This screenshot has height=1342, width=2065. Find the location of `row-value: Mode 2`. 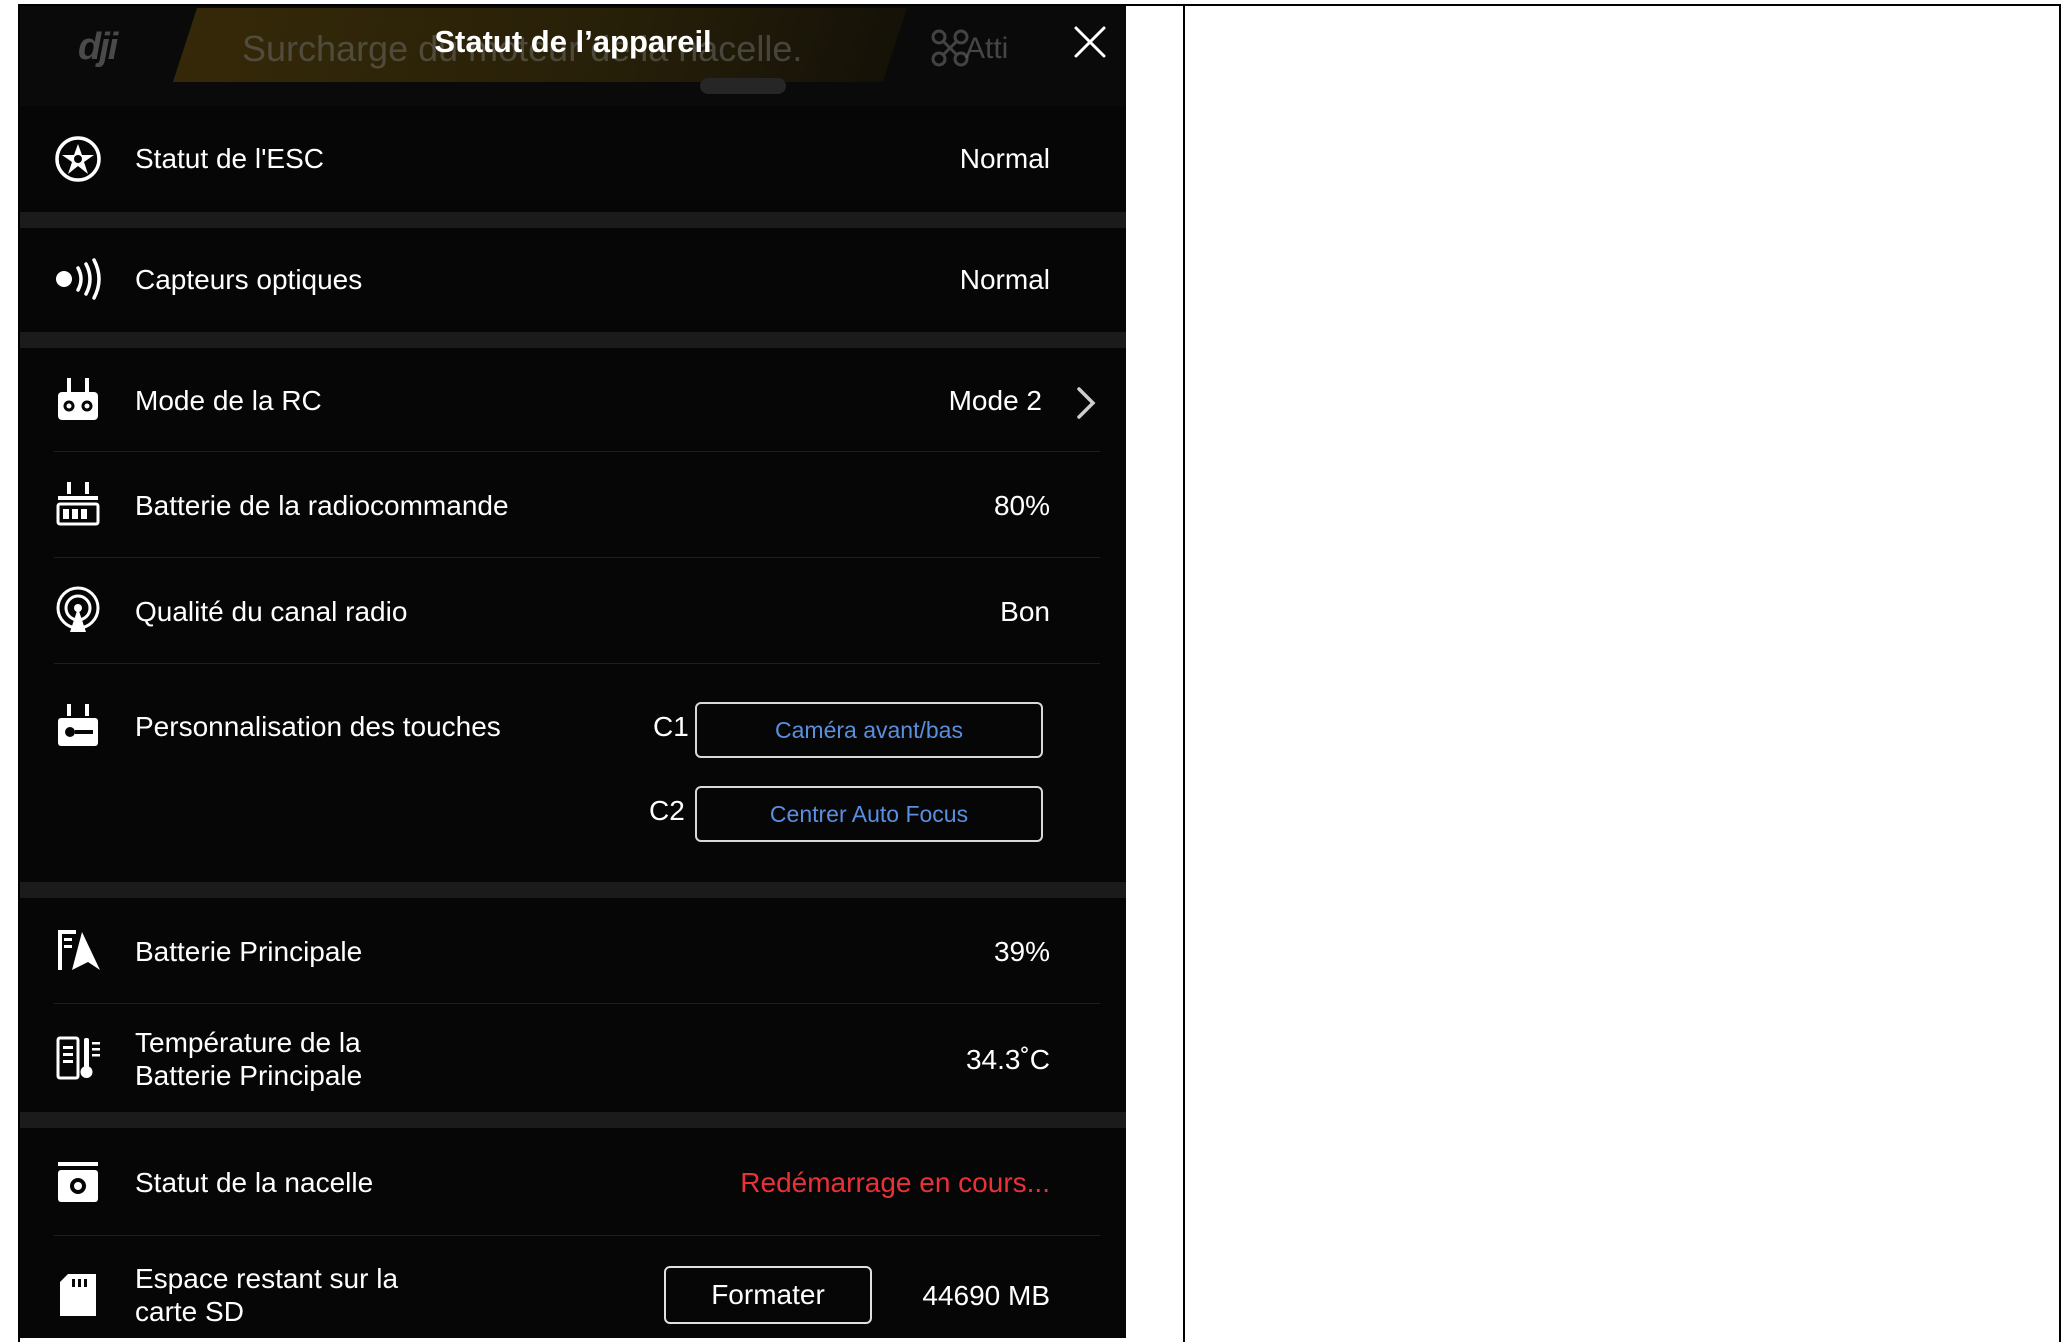

row-value: Mode 2 is located at coordinates (995, 400).